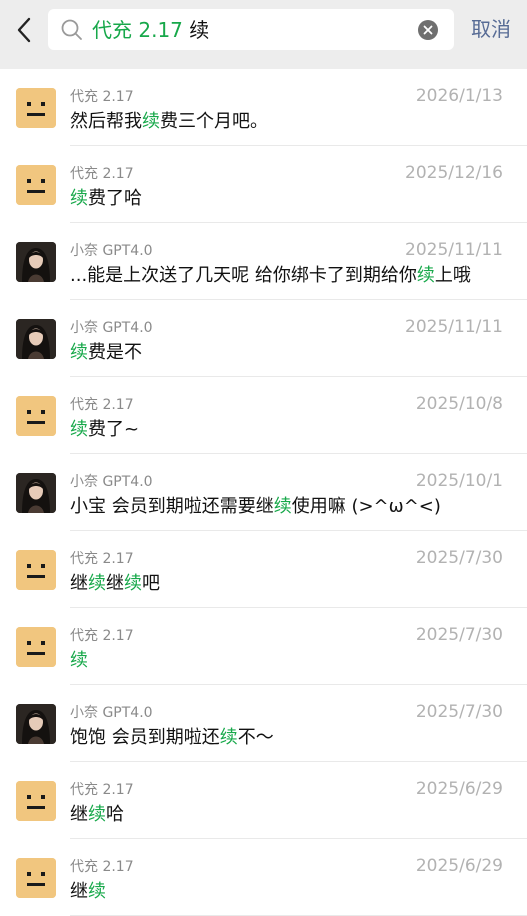 Image resolution: width=527 pixels, height=916 pixels. What do you see at coordinates (115, 352) in the screenshot?
I see `message-text: 费是不` at bounding box center [115, 352].